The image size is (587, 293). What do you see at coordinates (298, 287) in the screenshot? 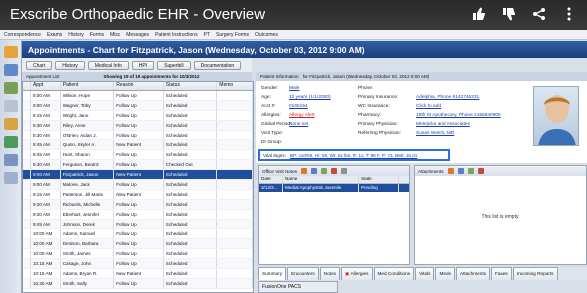
I see `fusionone-pacs-tab: FusionOne PACS` at bounding box center [298, 287].